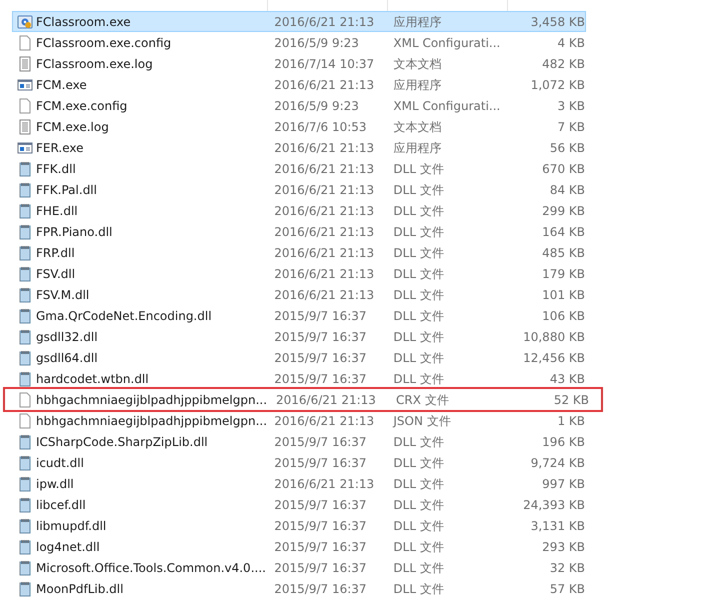 The height and width of the screenshot is (605, 717). I want to click on modified-date: 2016/7/14 10:37, so click(325, 64).